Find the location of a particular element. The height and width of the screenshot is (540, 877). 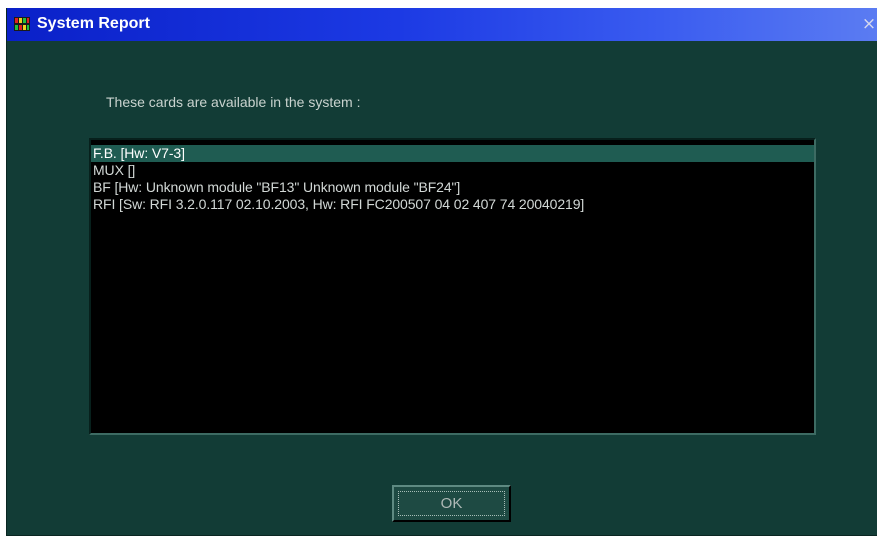

list-item: MUX [] is located at coordinates (452, 170).